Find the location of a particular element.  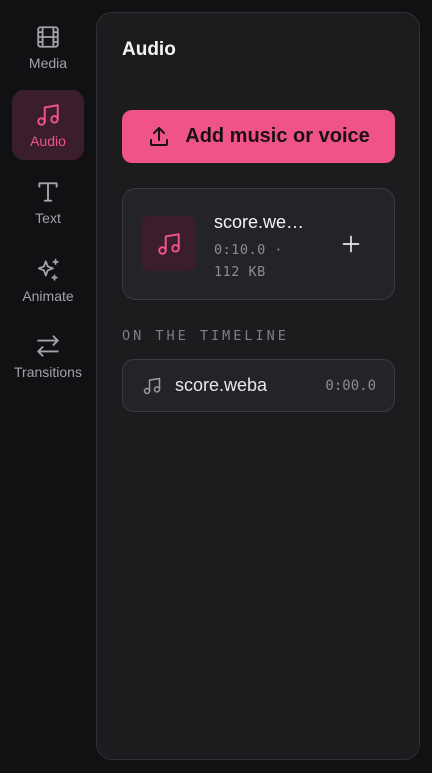

asset-duration: 0:10.0 · is located at coordinates (249, 250).